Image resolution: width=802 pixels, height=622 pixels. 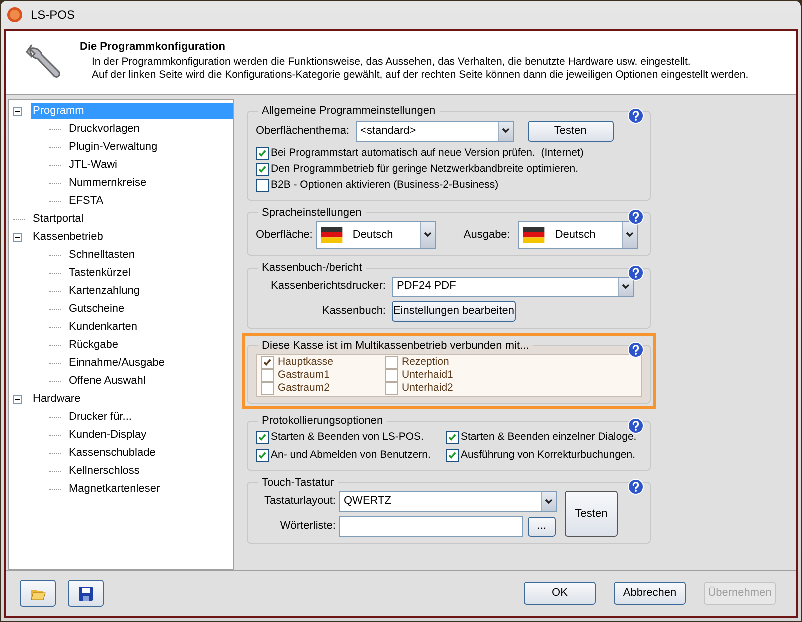 What do you see at coordinates (108, 435) in the screenshot?
I see `tree-item: Kunden-Display` at bounding box center [108, 435].